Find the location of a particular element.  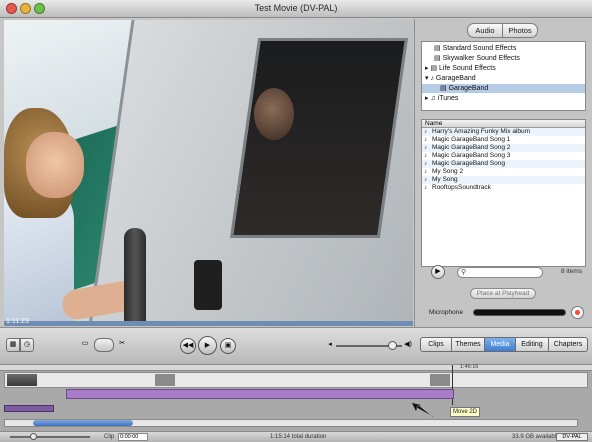

volume-high-icon: ◀) is located at coordinates (408, 344).